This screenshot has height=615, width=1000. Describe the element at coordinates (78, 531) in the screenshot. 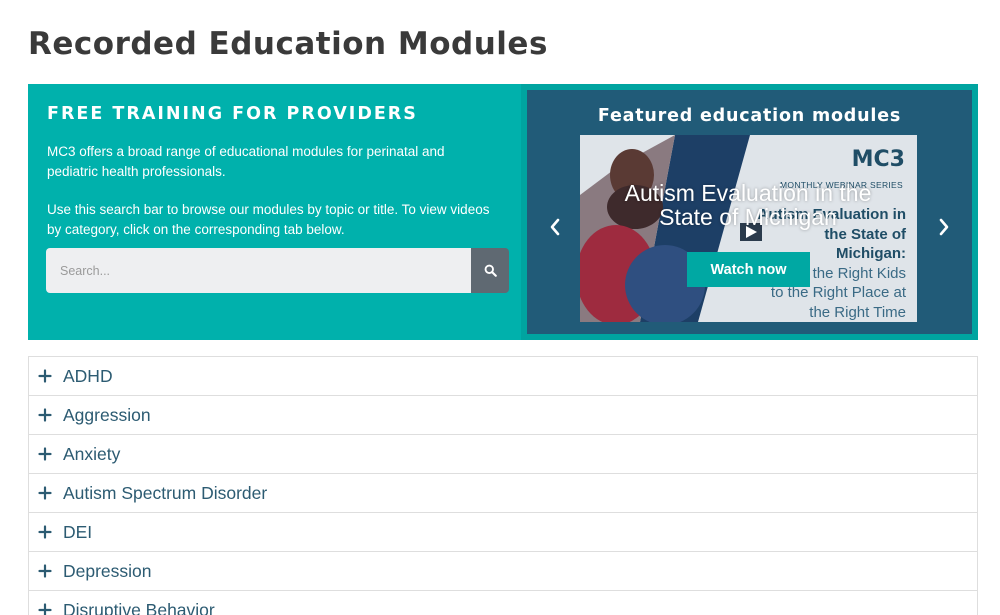

I see `accordion-label: DEI` at that location.